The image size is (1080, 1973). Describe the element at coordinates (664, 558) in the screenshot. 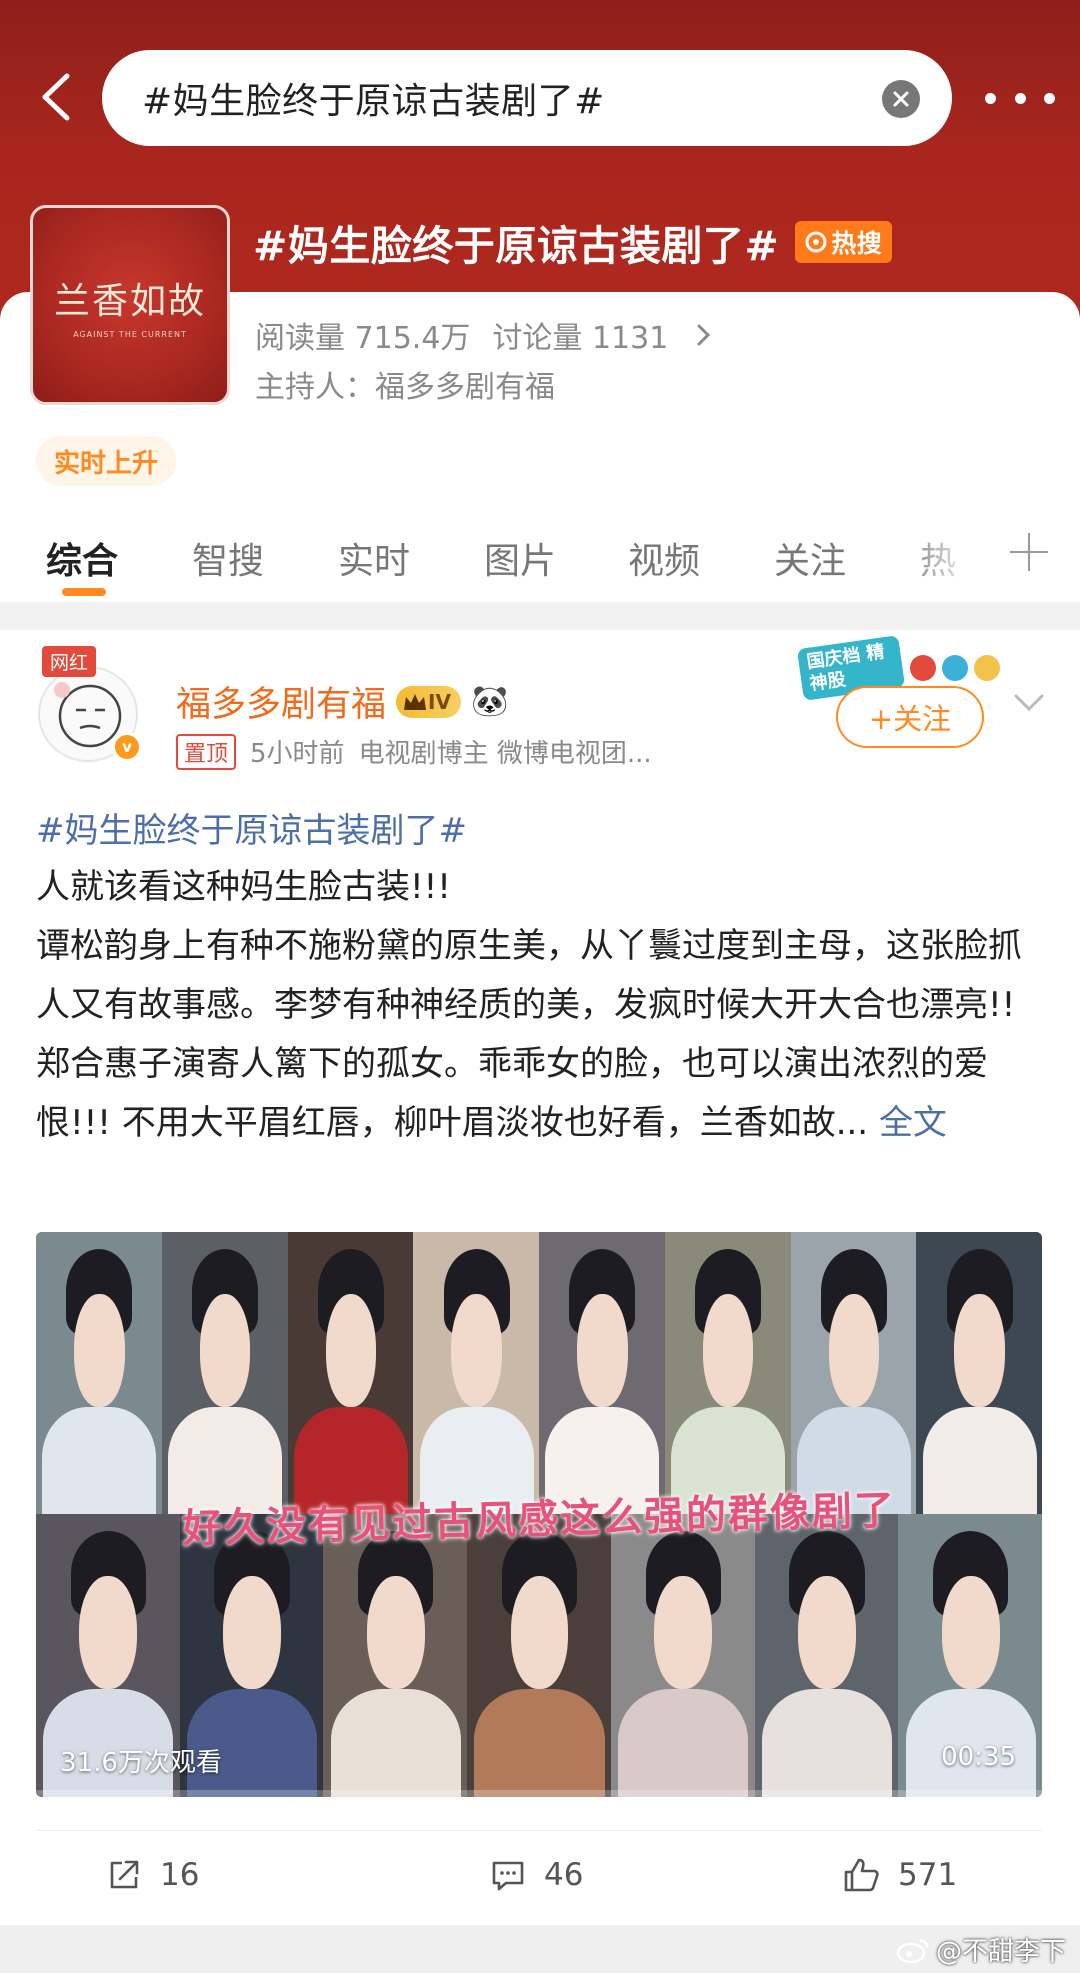

I see `tab-videos: 视频` at that location.